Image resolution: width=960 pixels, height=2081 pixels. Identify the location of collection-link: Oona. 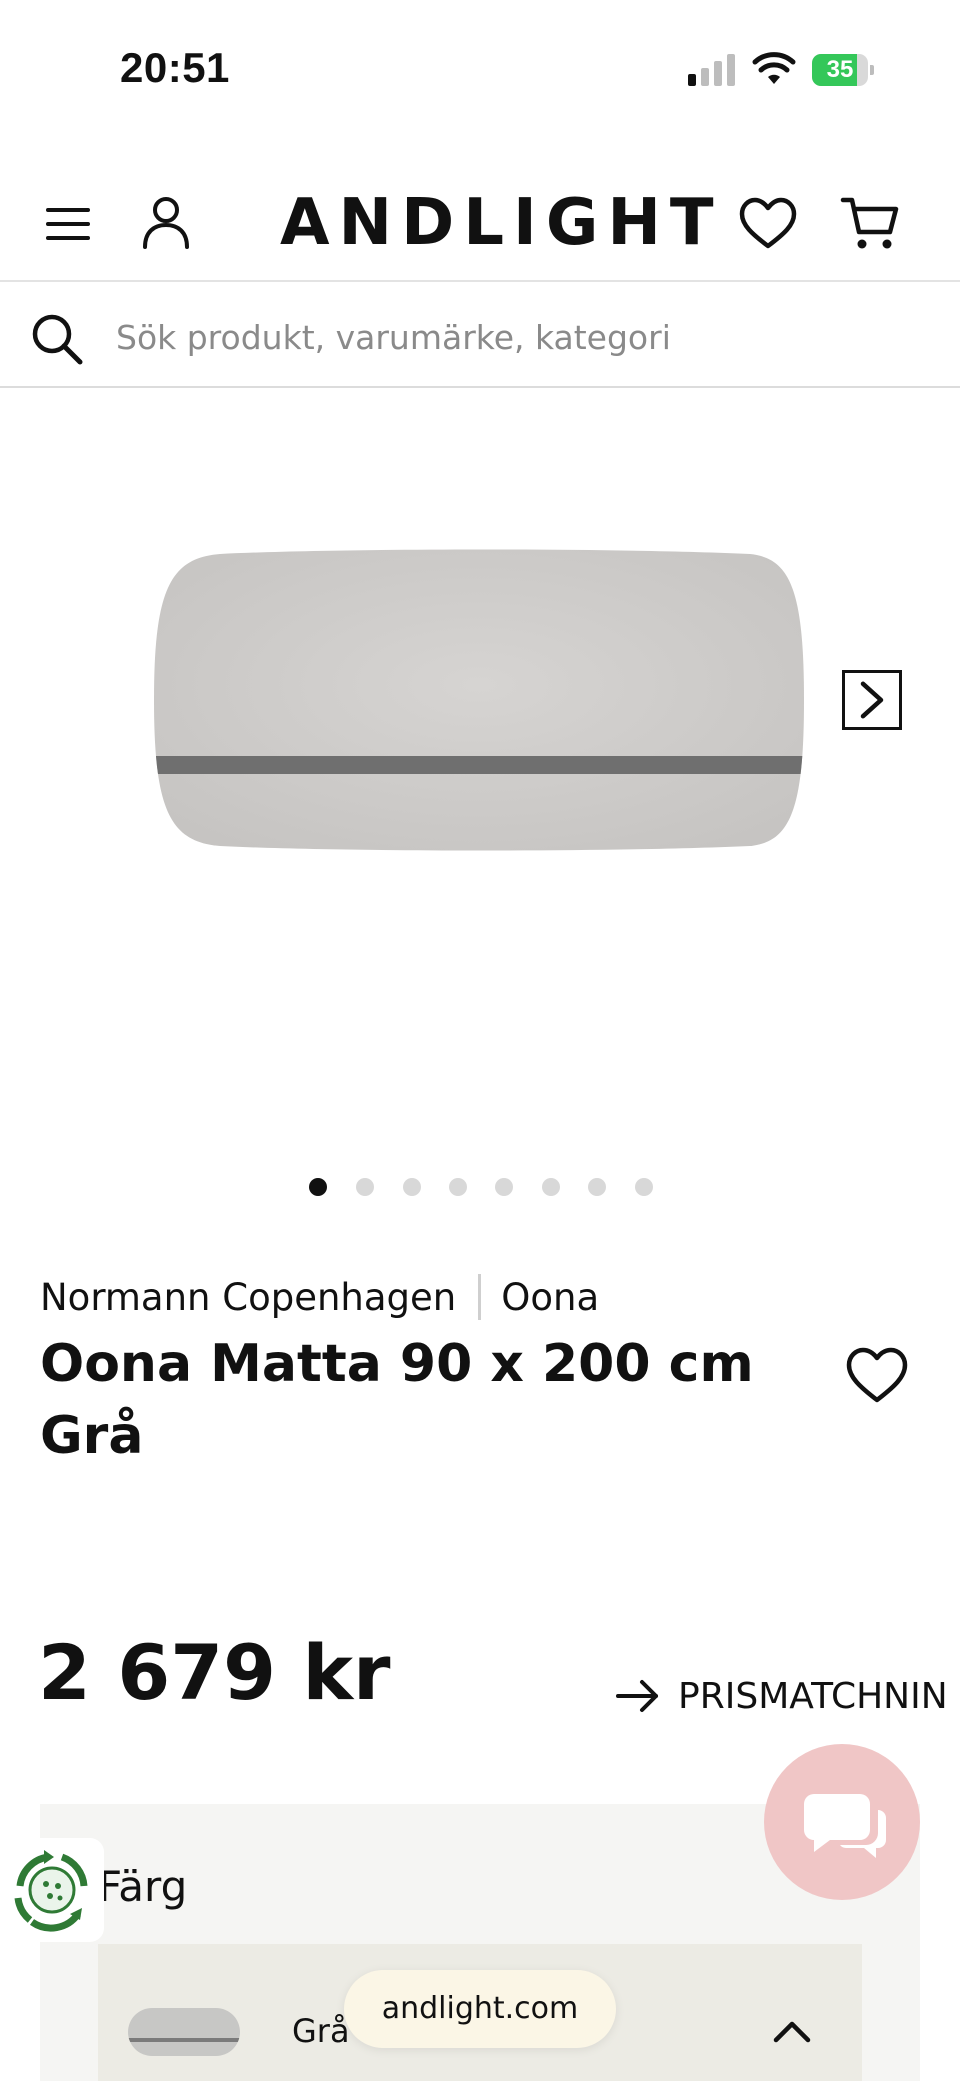
(550, 1297).